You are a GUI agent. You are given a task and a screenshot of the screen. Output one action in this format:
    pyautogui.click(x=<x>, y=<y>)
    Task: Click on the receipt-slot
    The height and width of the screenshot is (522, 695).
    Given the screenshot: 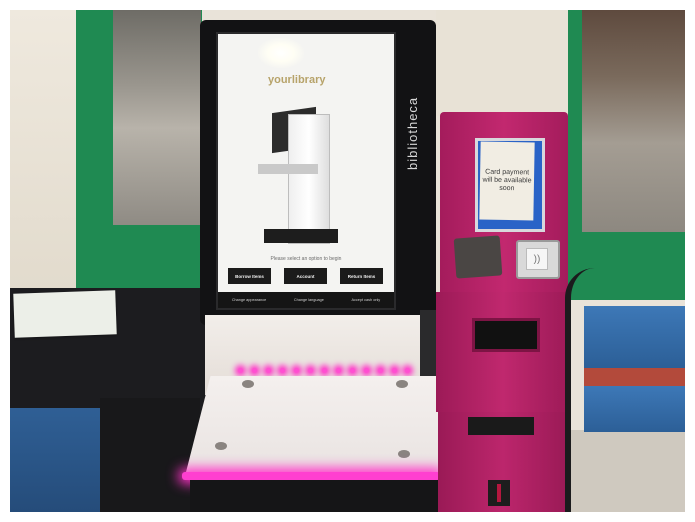 What is the action you would take?
    pyautogui.click(x=506, y=335)
    